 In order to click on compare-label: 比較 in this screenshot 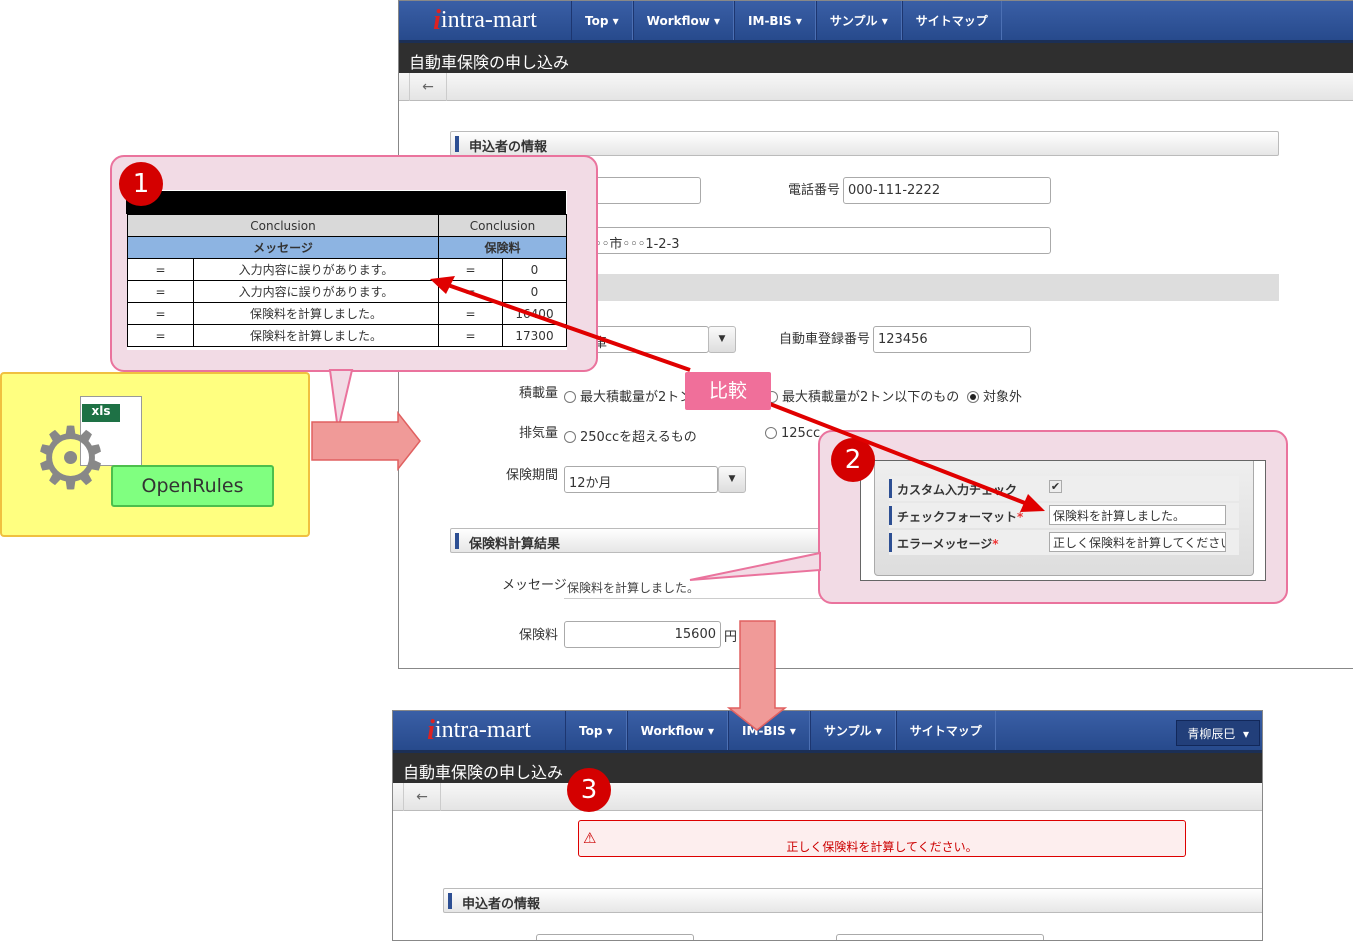, I will do `click(728, 391)`.